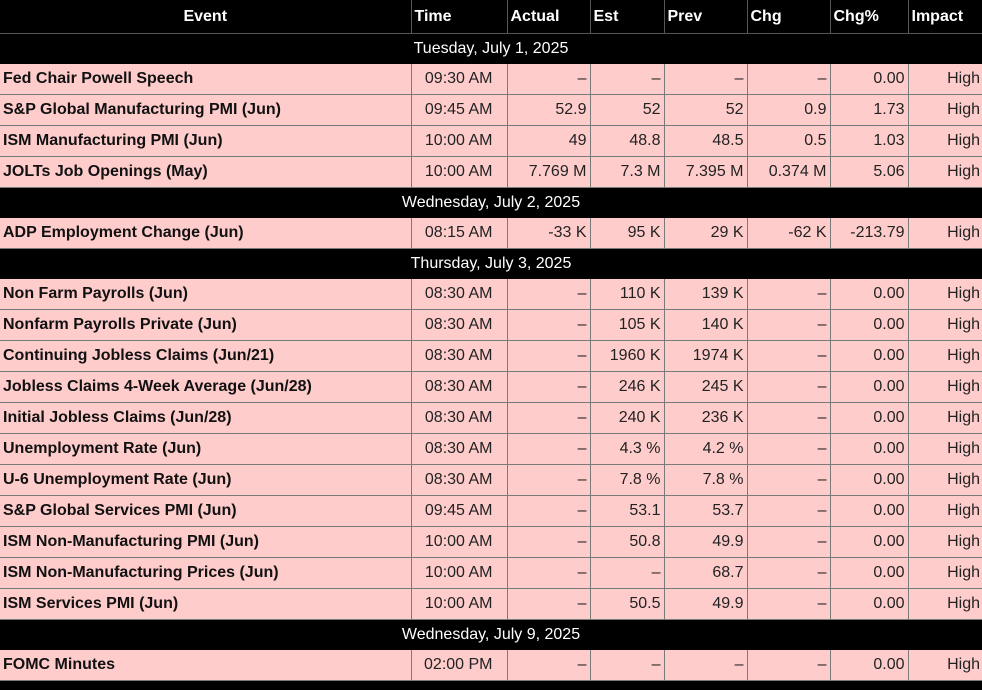 The height and width of the screenshot is (690, 982). Describe the element at coordinates (626, 233) in the screenshot. I see `cell-est: 95 K` at that location.